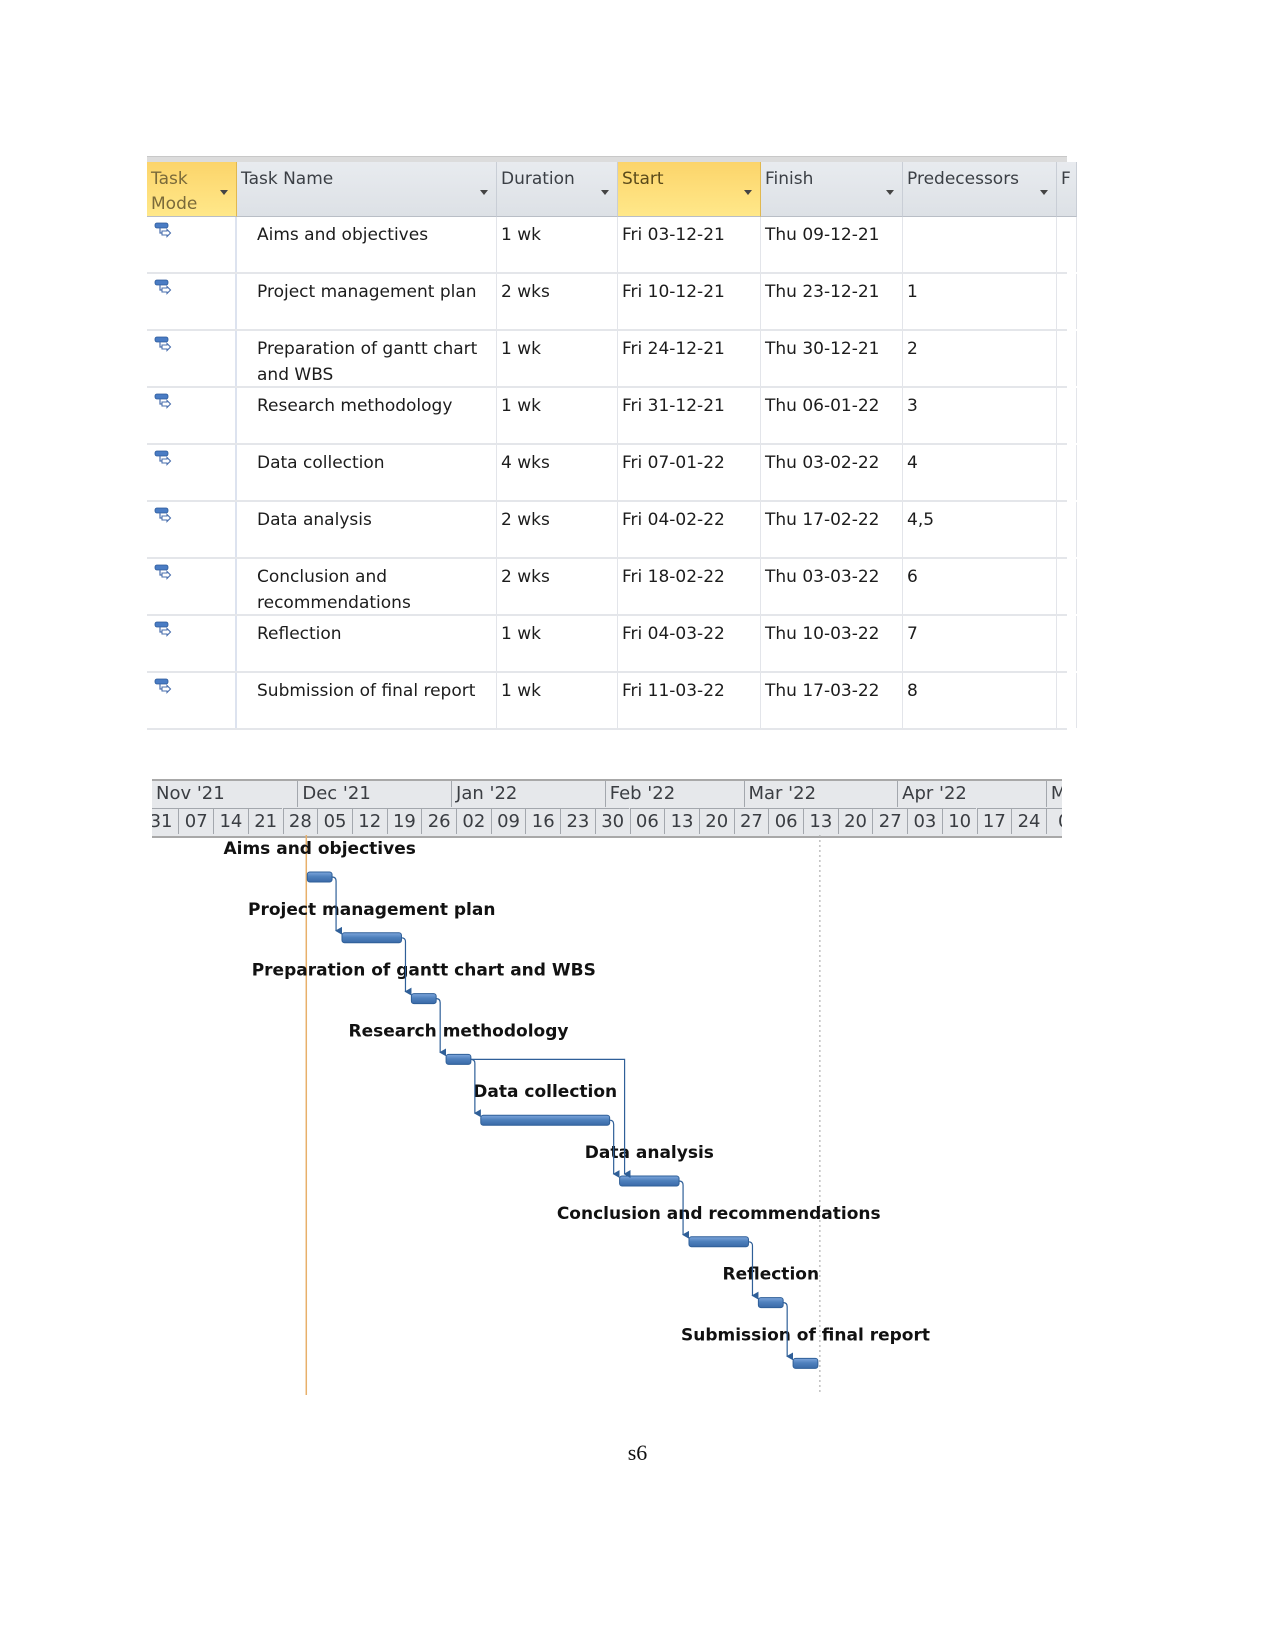 This screenshot has height=1651, width=1275. I want to click on task-label: Data collection, so click(545, 1092).